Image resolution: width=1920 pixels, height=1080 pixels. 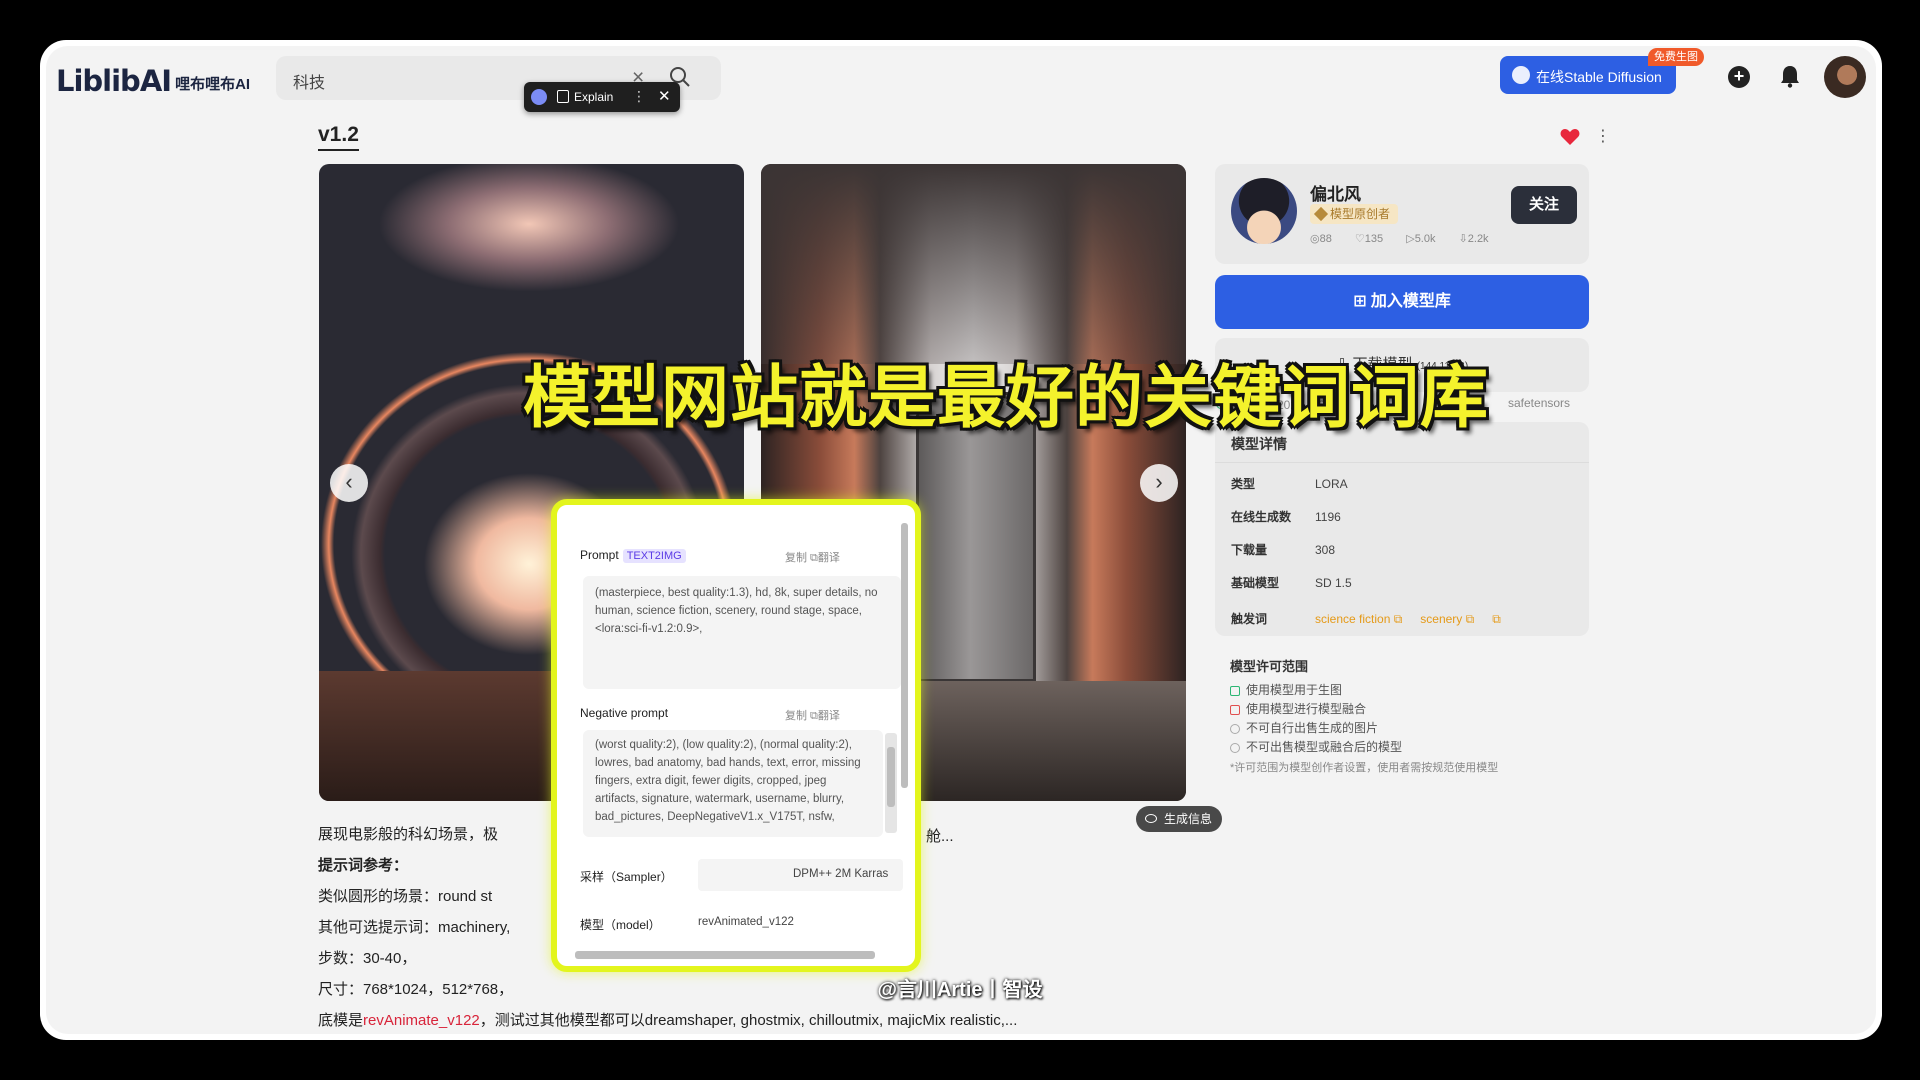 What do you see at coordinates (1235, 691) in the screenshot?
I see `check-icon` at bounding box center [1235, 691].